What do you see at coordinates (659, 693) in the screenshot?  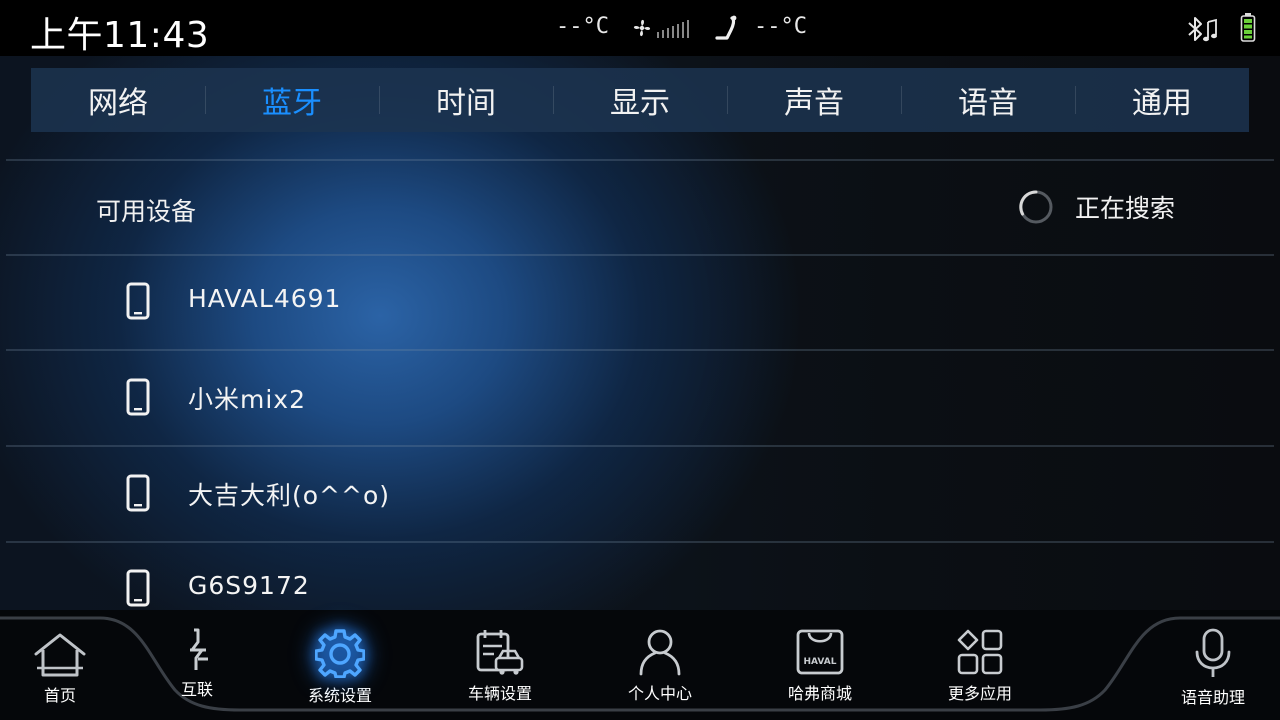 I see `dock-personal-center-label: 个人中心` at bounding box center [659, 693].